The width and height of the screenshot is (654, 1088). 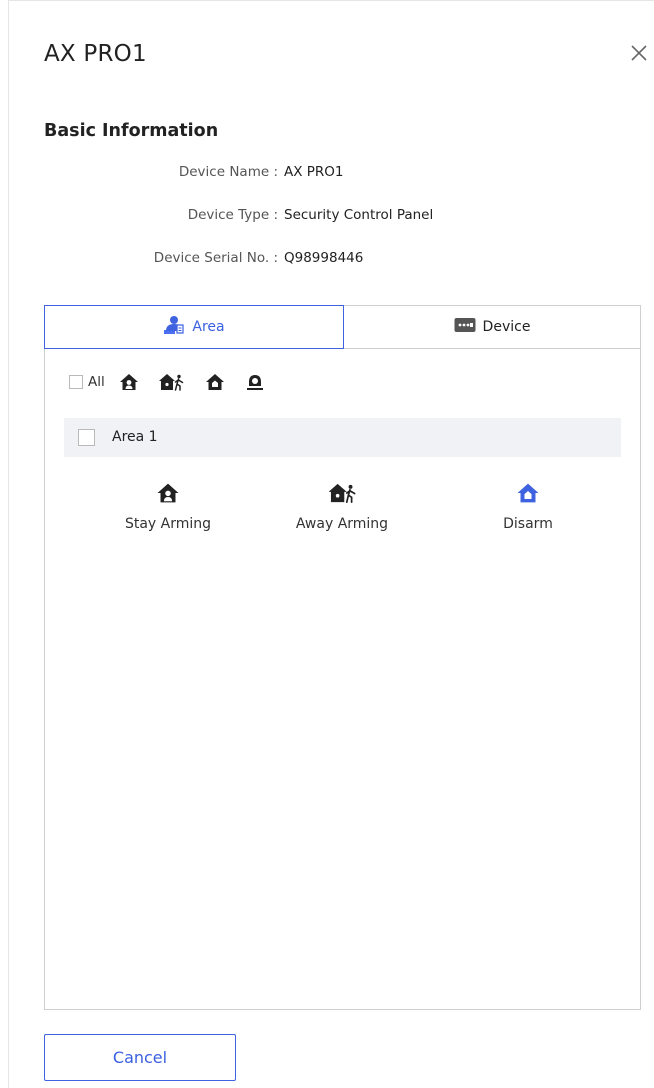 I want to click on select-all-label: All, so click(x=96, y=382).